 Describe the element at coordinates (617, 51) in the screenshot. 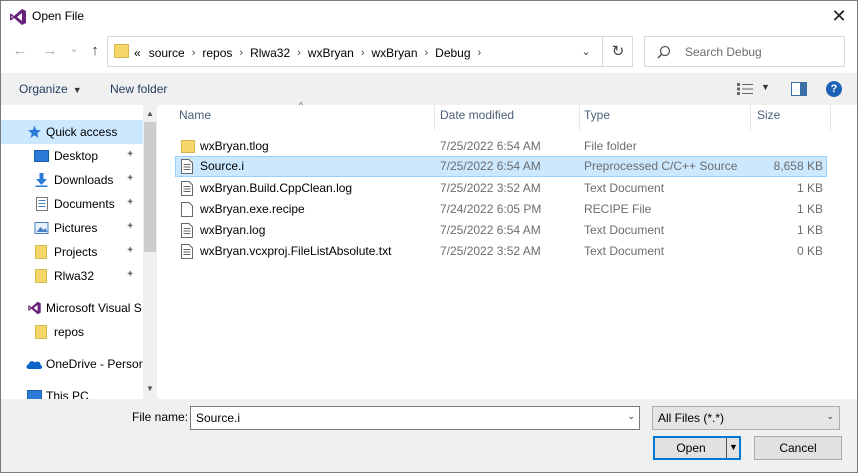

I see `refresh-button: ↻` at that location.